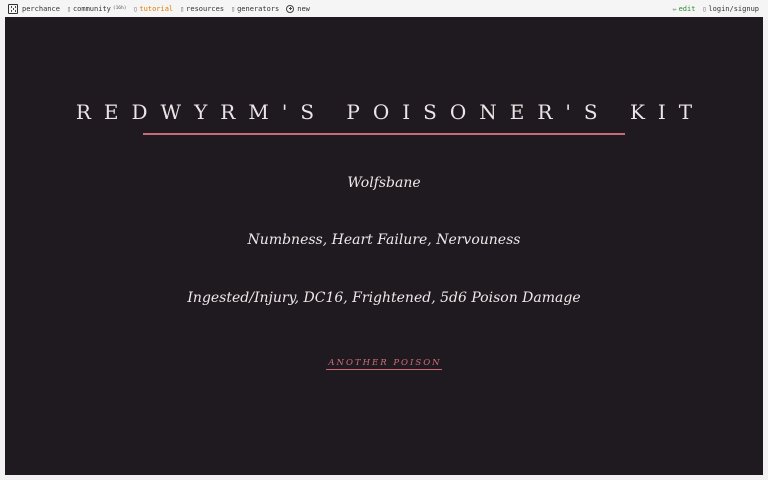  What do you see at coordinates (135, 8) in the screenshot?
I see `tutorial-icon: ▯` at bounding box center [135, 8].